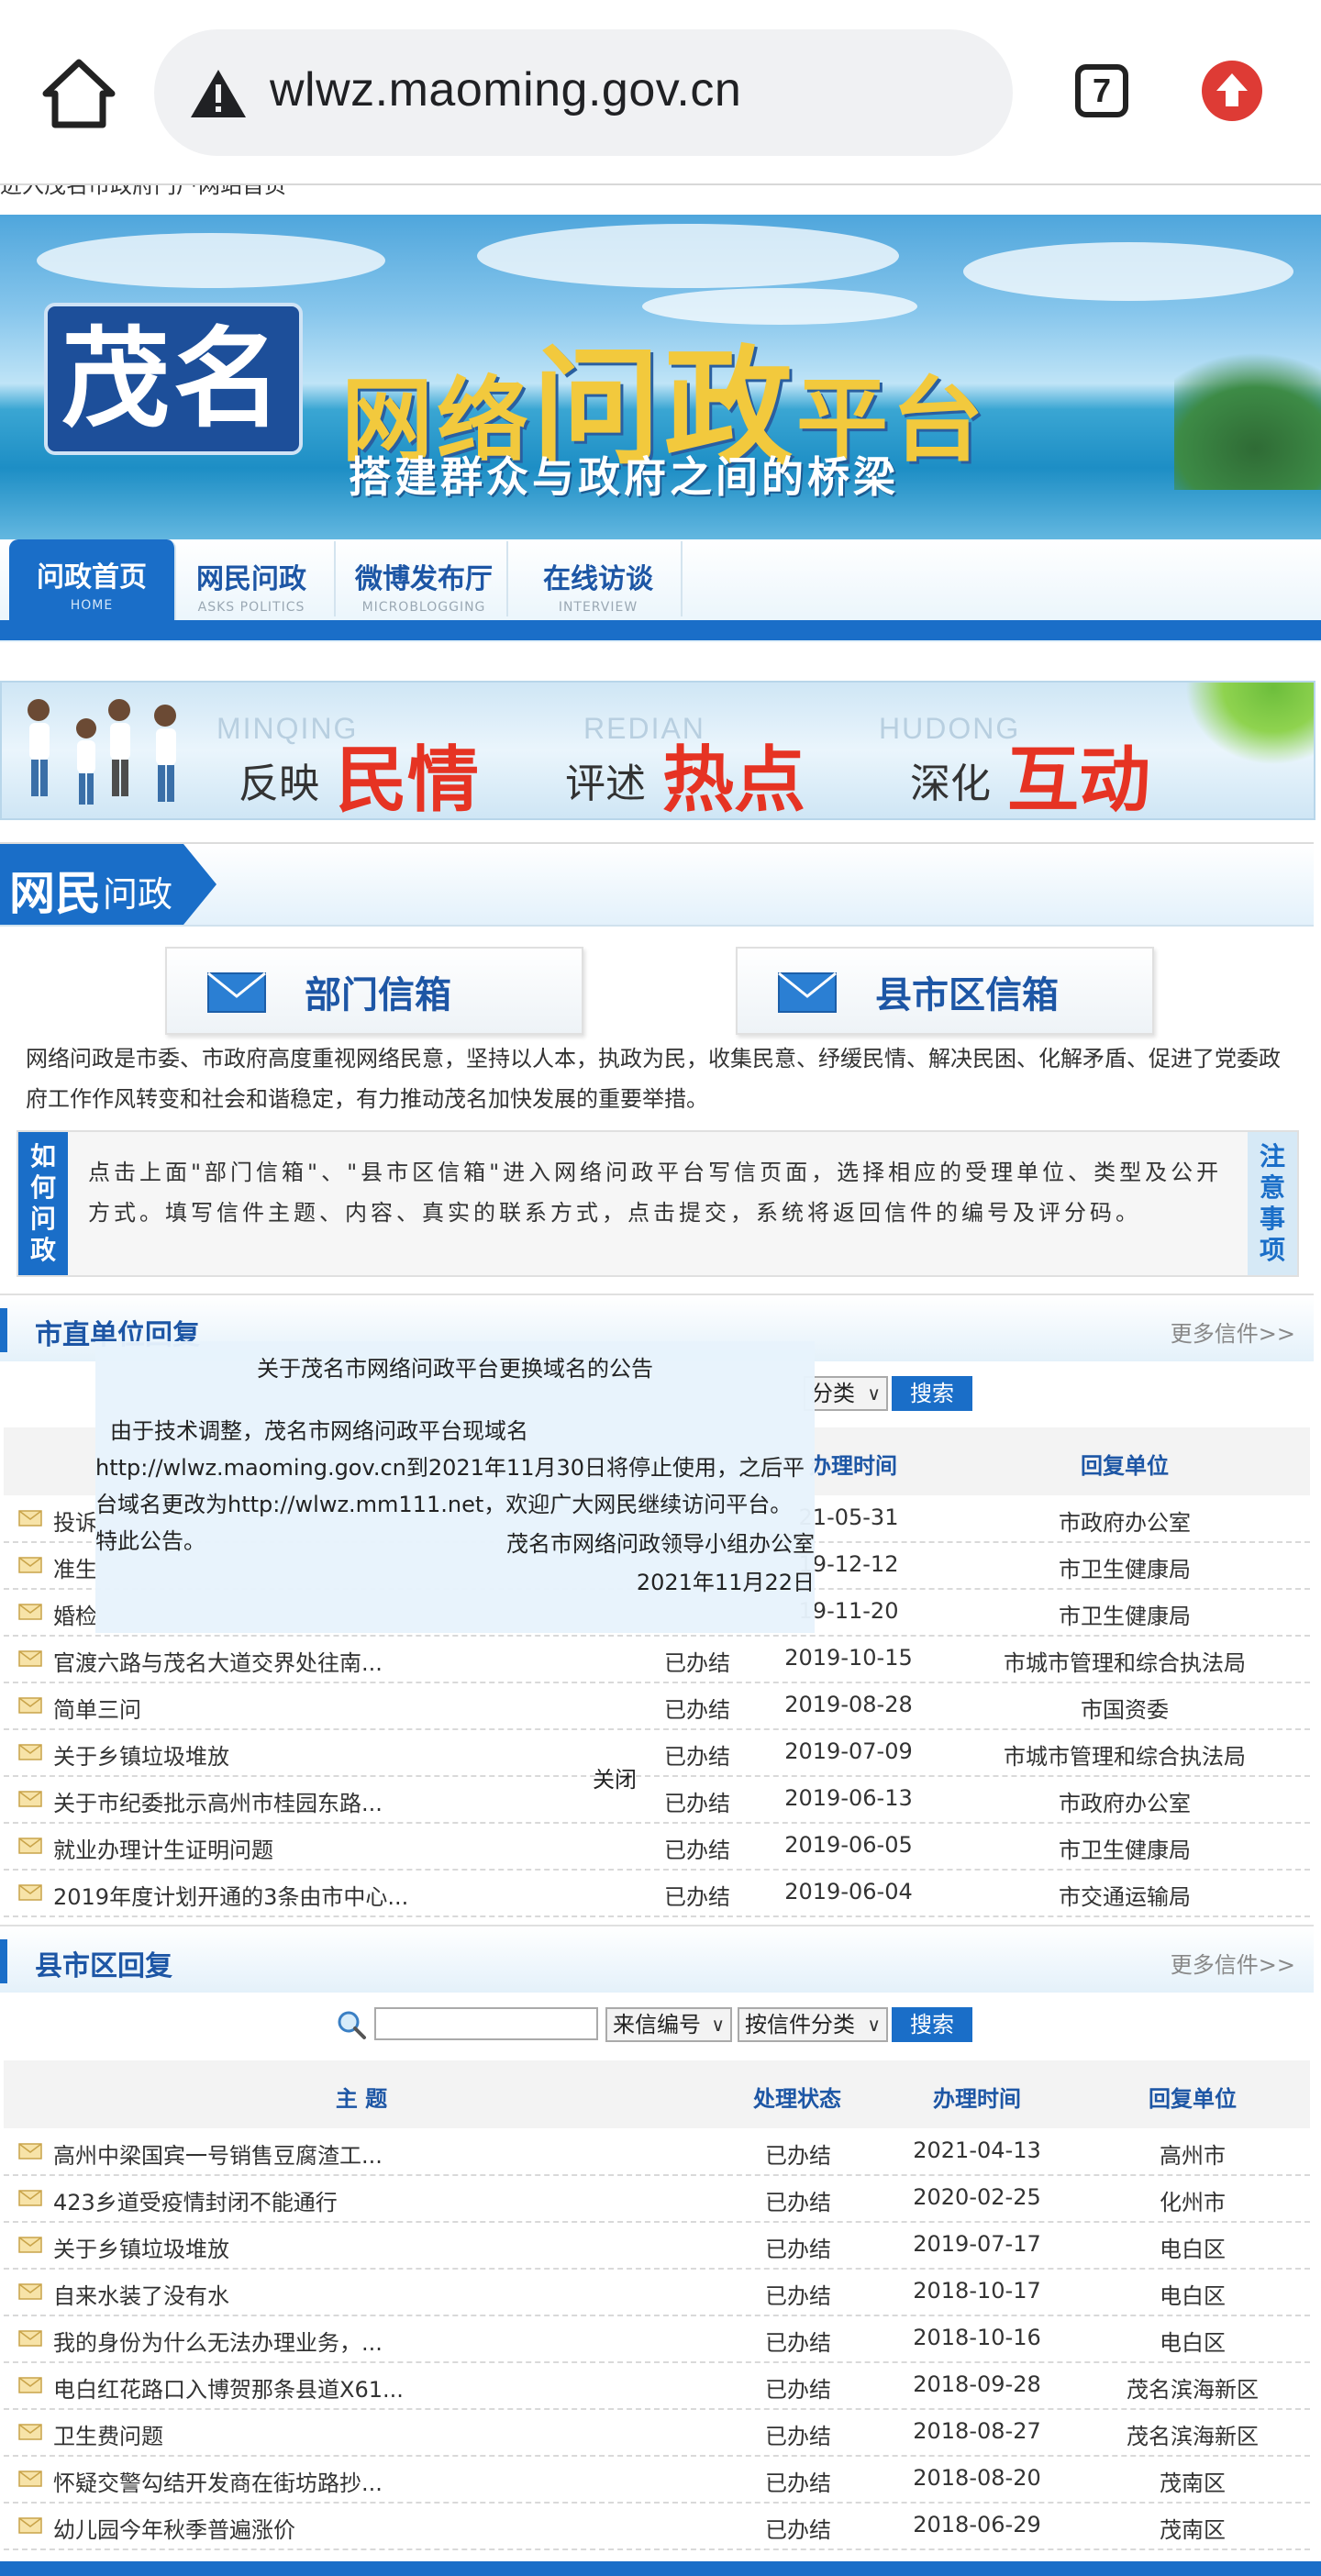 This screenshot has height=2576, width=1321. What do you see at coordinates (657, 2386) in the screenshot?
I see `table-row: 电白红花路口入博贺那条县道X61... 已办结 2018-09-28 茂名滨海新区` at bounding box center [657, 2386].